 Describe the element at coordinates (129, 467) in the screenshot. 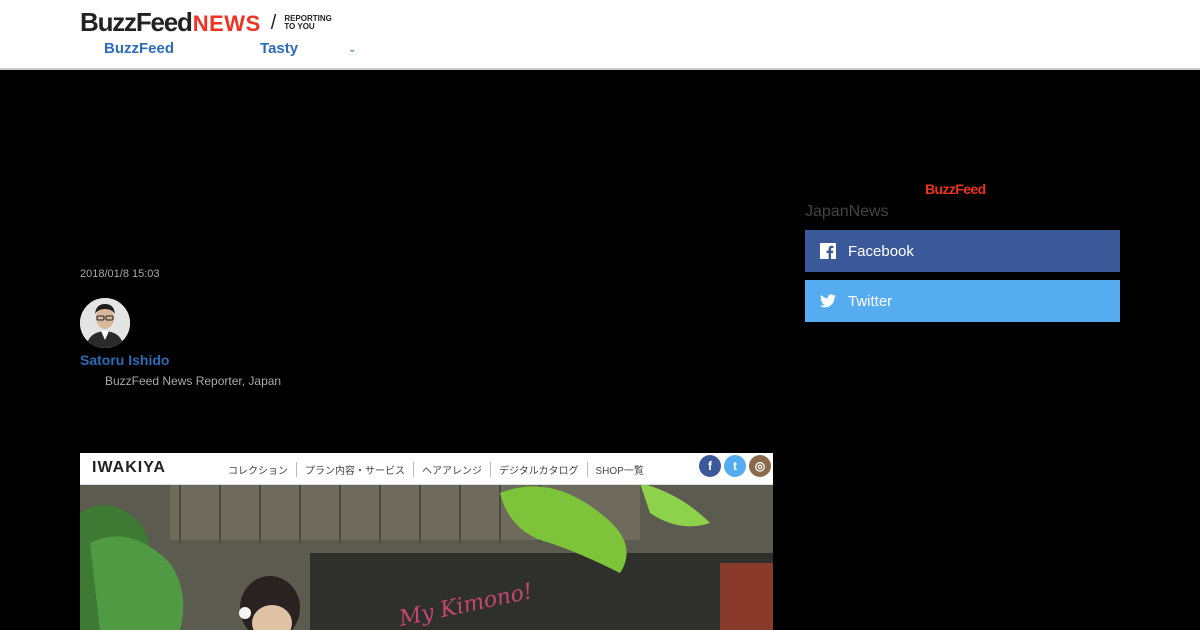

I see `hero-brand: IWAKIYA` at that location.